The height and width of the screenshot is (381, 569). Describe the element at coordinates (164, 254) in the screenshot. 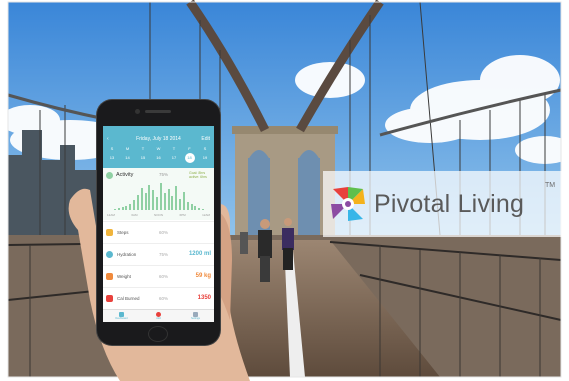

I see `metric-percent: 75%` at that location.